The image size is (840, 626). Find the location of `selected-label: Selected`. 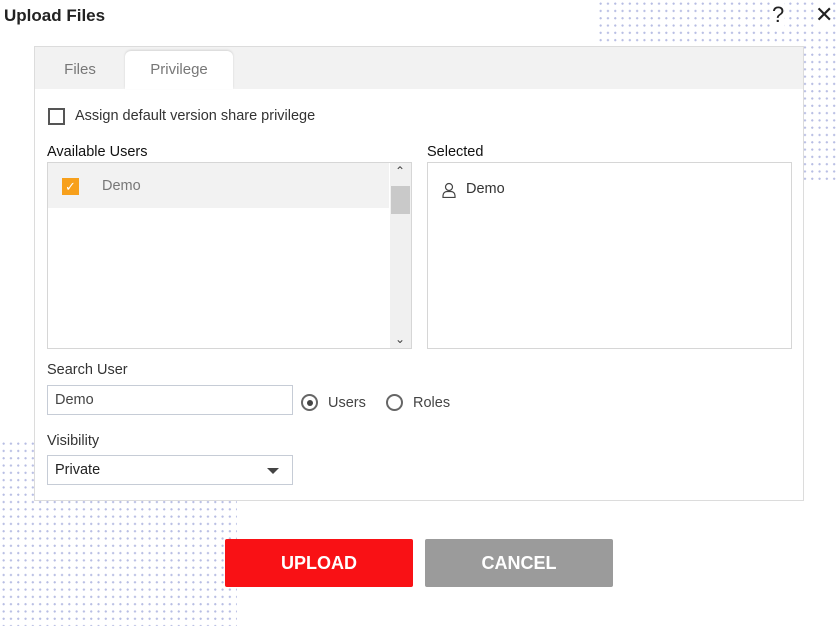

selected-label: Selected is located at coordinates (455, 152).